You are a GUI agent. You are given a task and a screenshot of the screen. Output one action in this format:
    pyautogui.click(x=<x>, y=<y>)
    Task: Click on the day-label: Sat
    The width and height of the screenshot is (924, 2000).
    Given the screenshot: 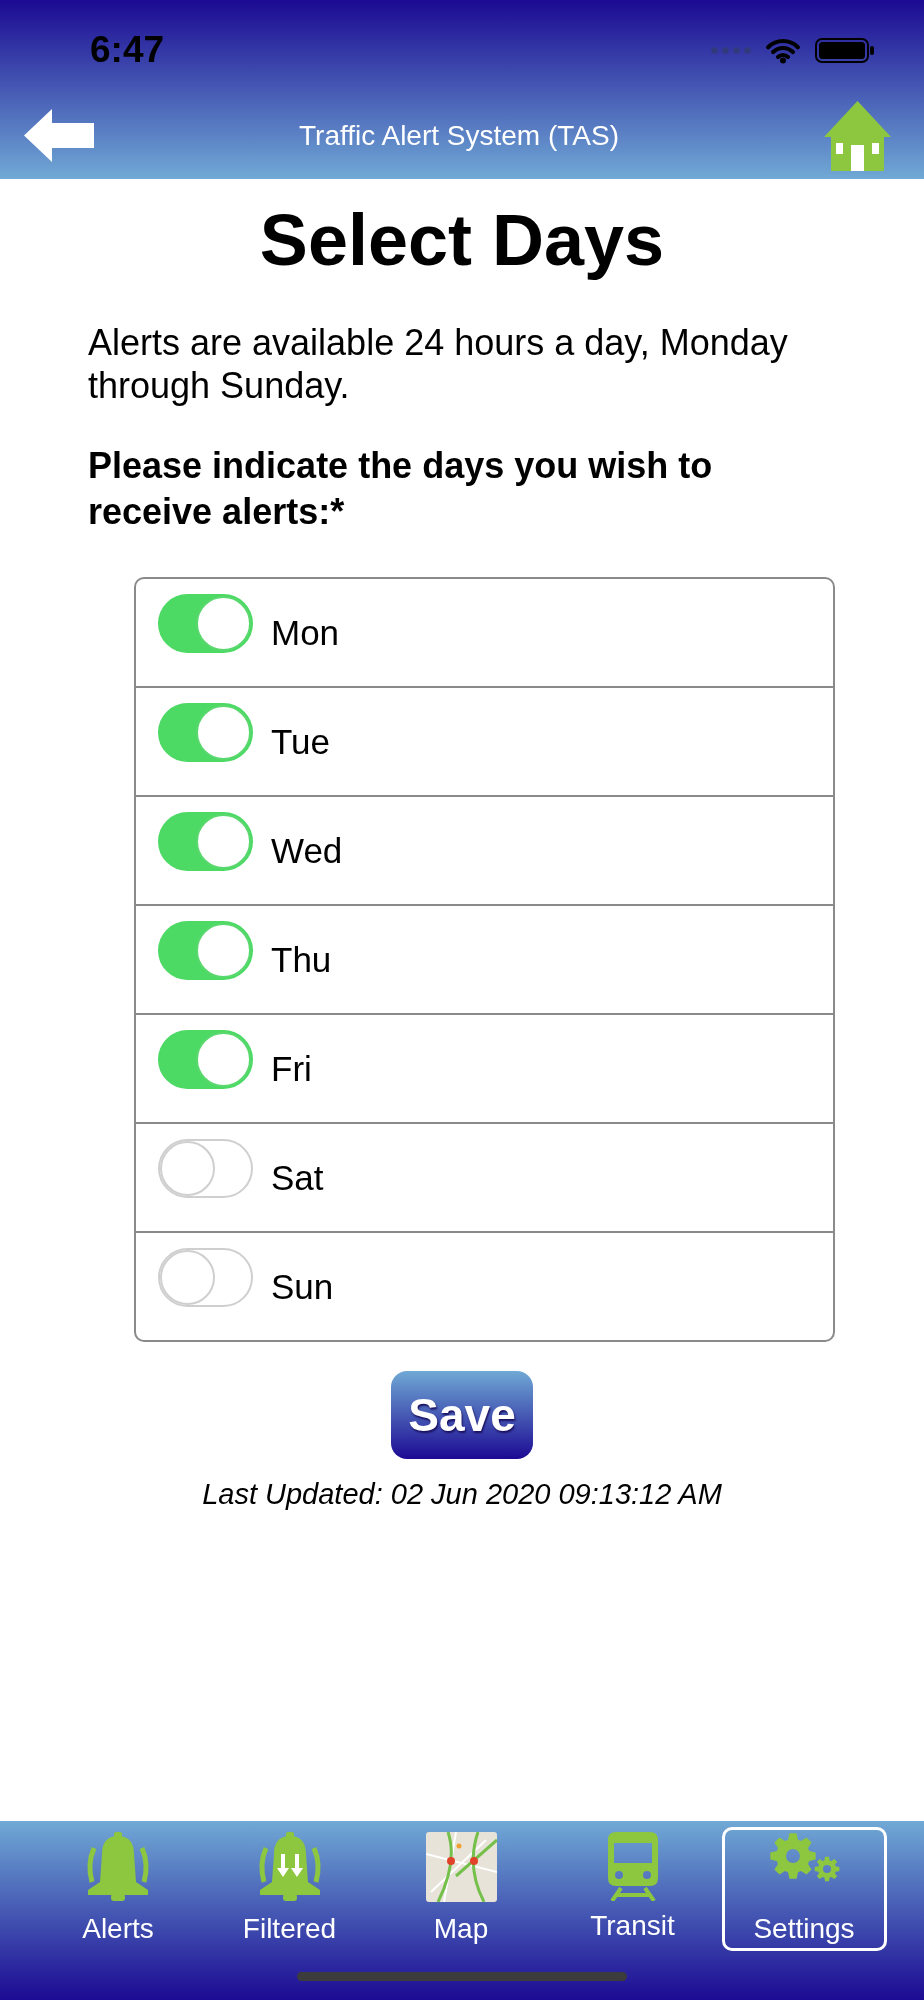 What is the action you would take?
    pyautogui.click(x=297, y=1177)
    